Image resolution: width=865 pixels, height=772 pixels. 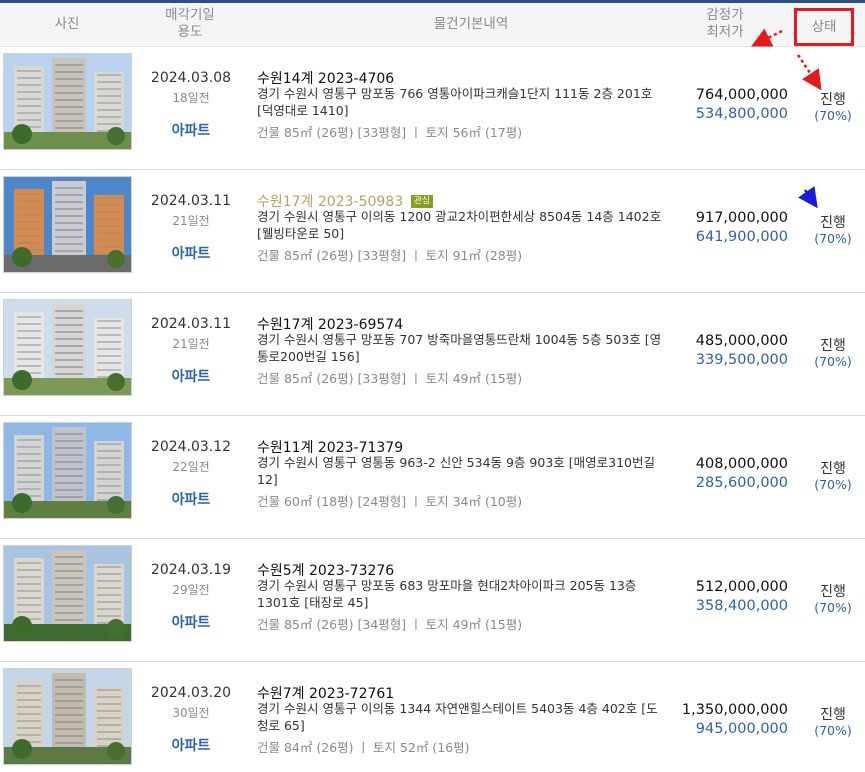 What do you see at coordinates (191, 467) in the screenshot?
I see `days-remaining: 22일전` at bounding box center [191, 467].